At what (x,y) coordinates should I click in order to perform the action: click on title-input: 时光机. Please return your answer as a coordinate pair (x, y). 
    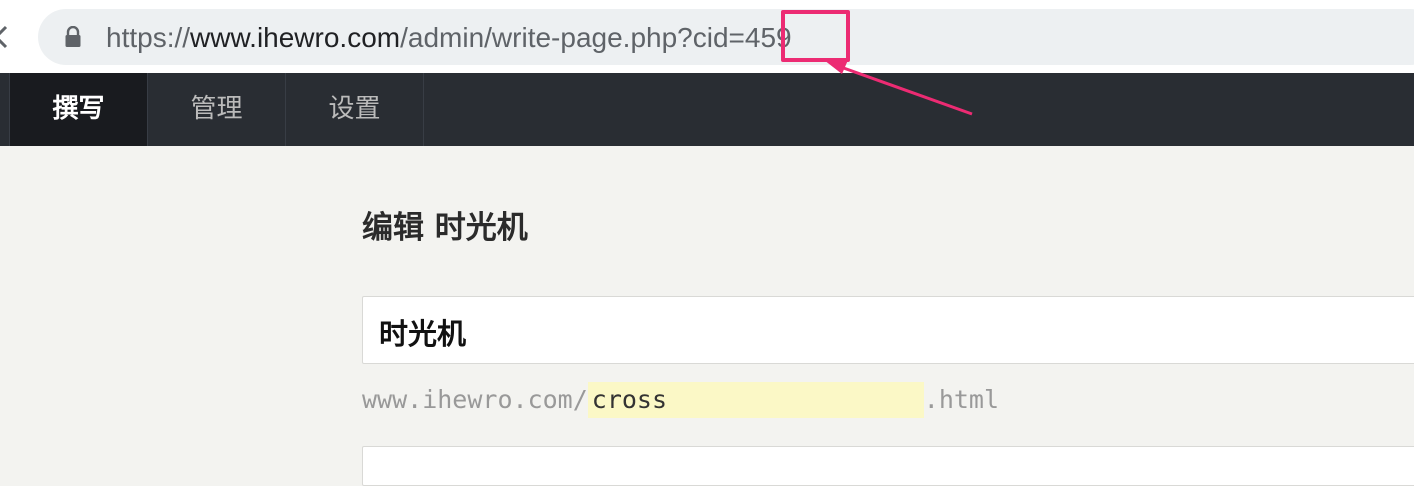
    Looking at the image, I should click on (888, 330).